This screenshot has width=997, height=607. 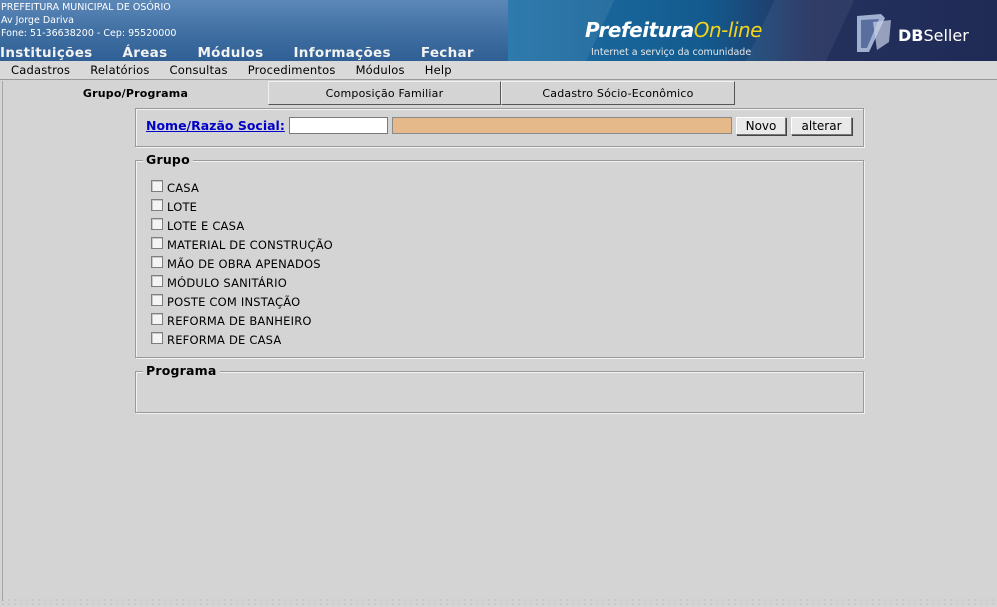 I want to click on grupo-item: CASA, so click(x=242, y=187).